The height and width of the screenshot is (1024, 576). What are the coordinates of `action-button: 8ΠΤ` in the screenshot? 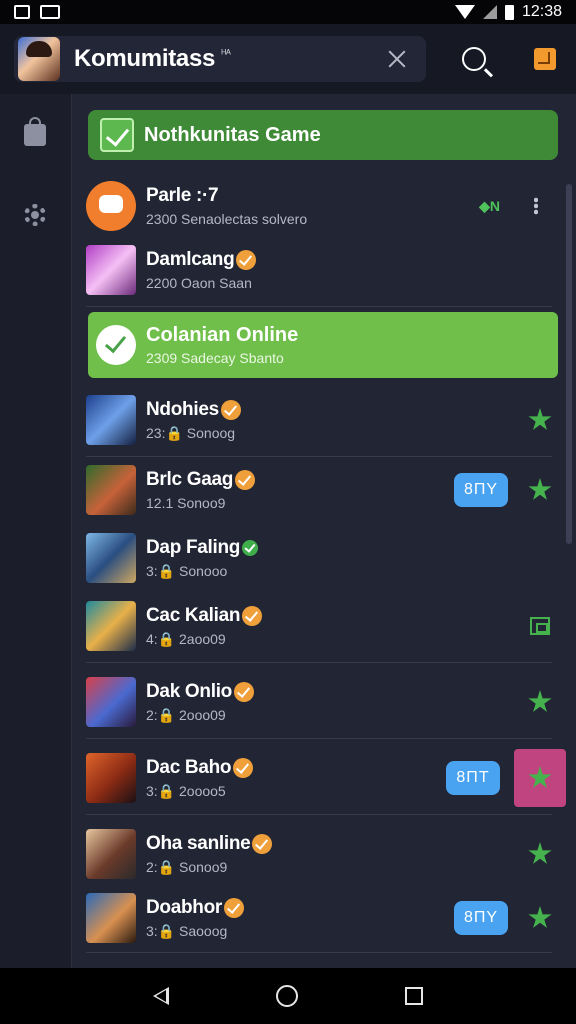 It's located at (473, 778).